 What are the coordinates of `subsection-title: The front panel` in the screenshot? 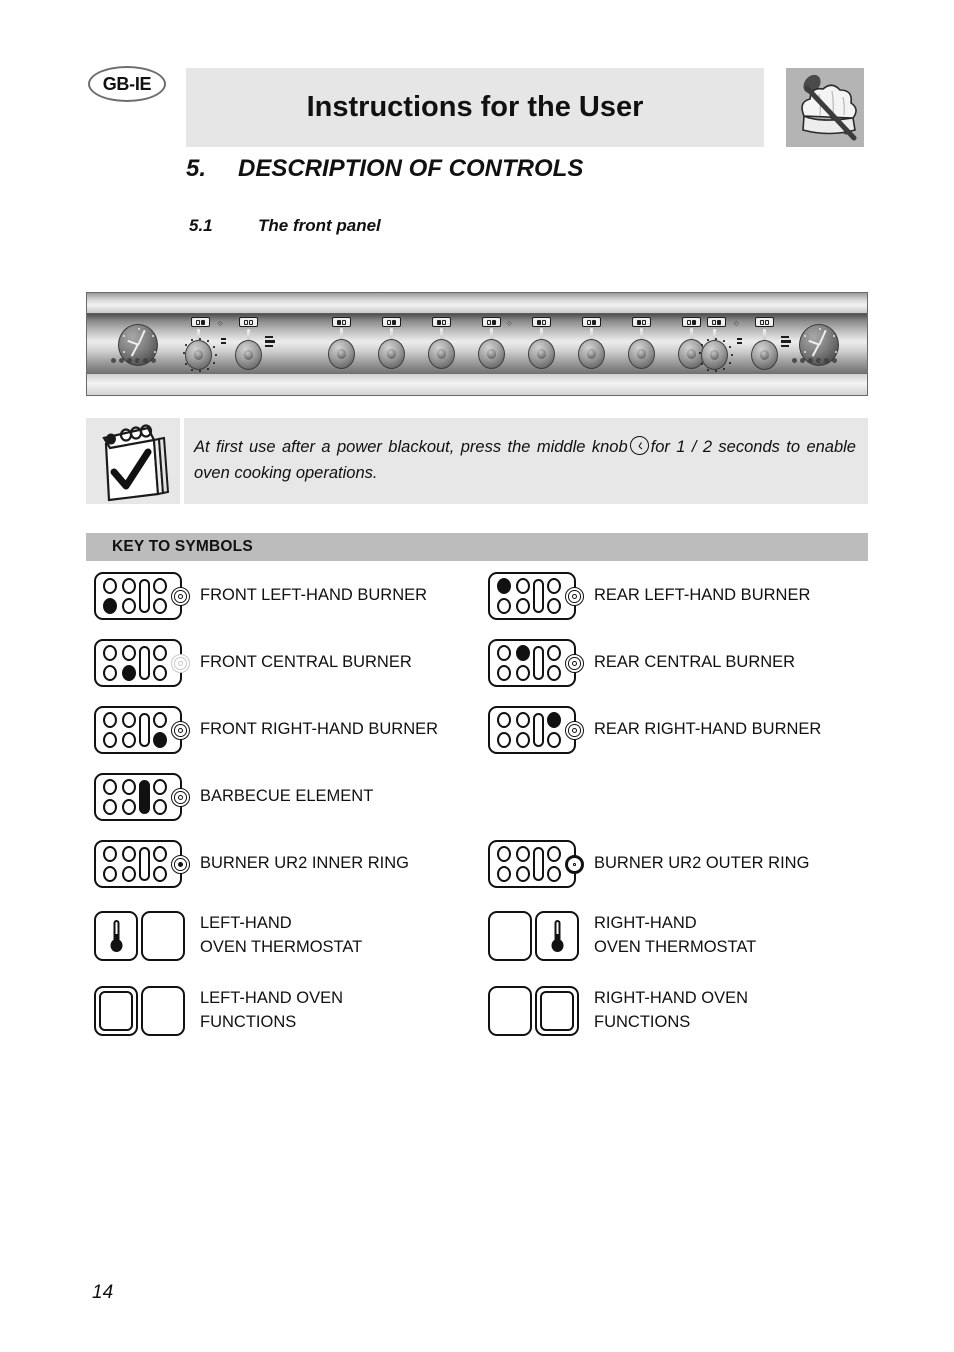 It's located at (319, 225).